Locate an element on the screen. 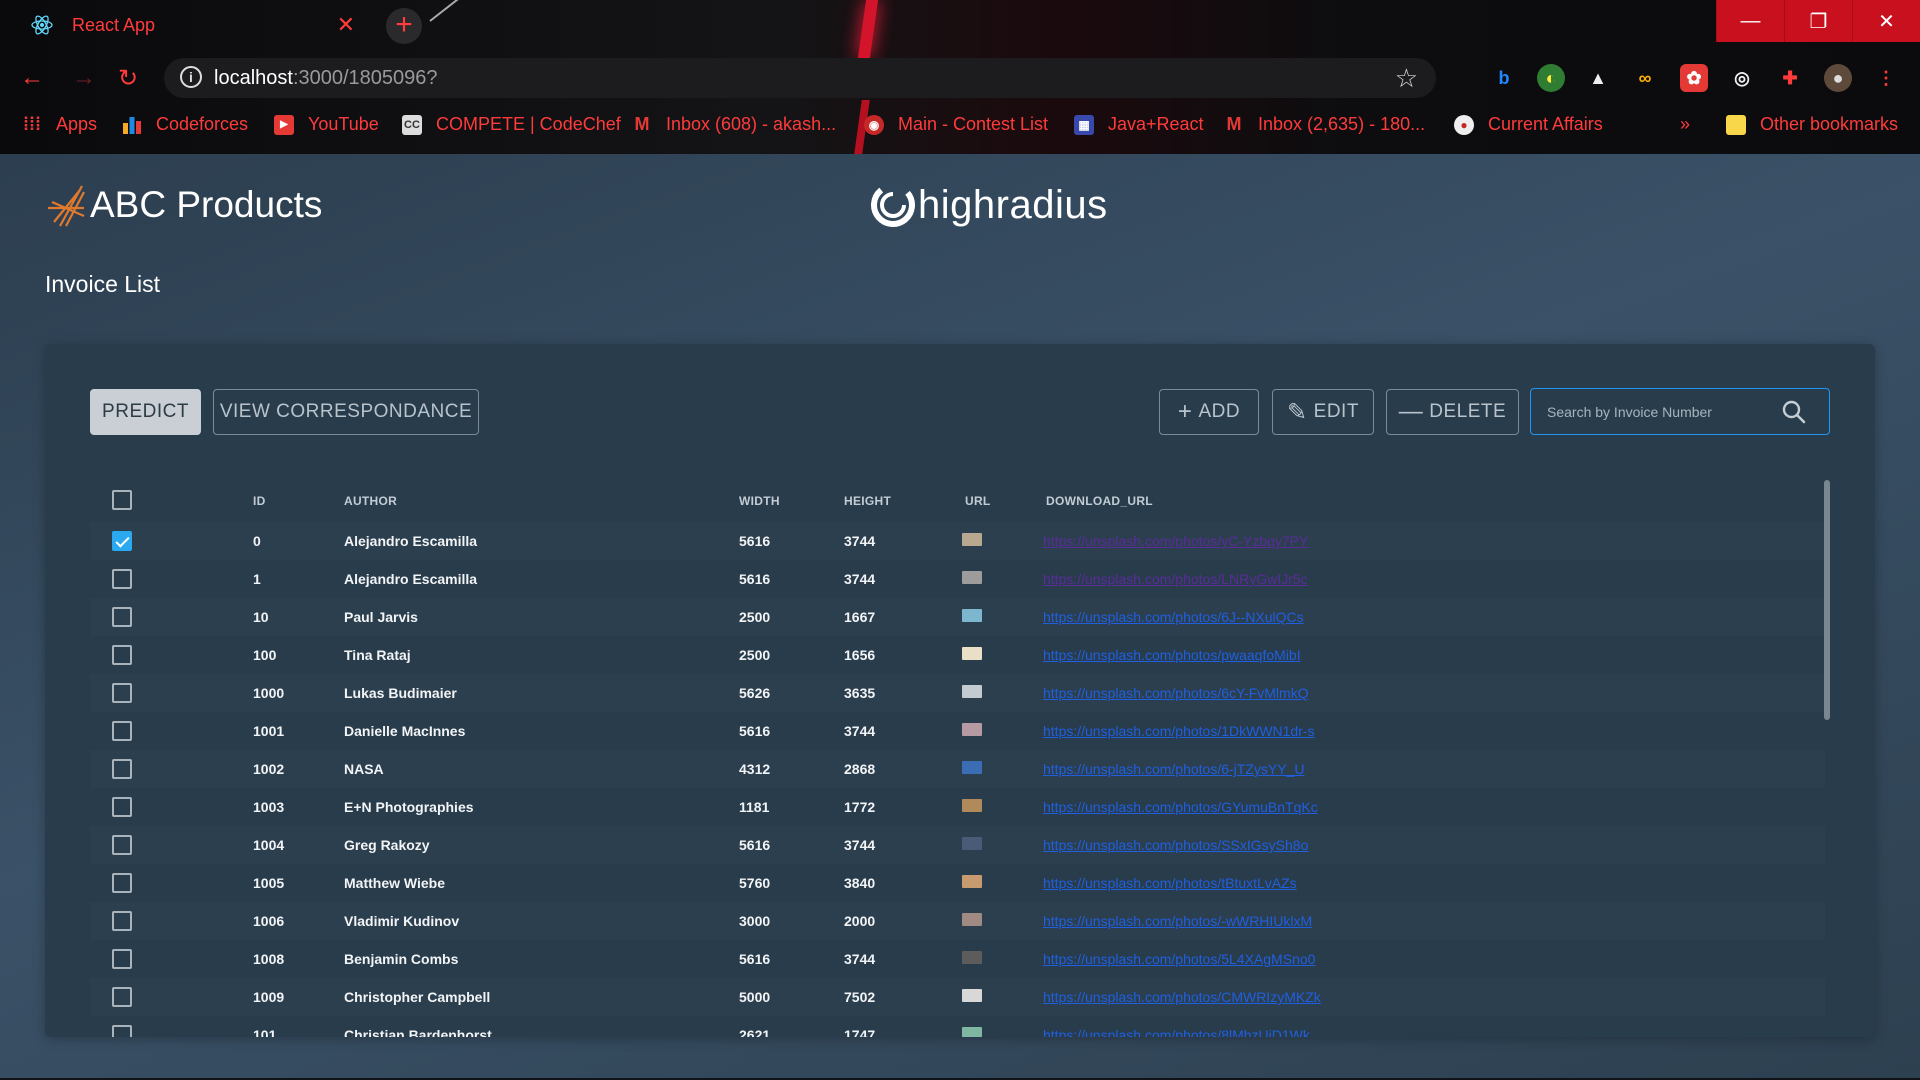  bookmark-apps: ⁞⁞⁞ Apps is located at coordinates (59, 124).